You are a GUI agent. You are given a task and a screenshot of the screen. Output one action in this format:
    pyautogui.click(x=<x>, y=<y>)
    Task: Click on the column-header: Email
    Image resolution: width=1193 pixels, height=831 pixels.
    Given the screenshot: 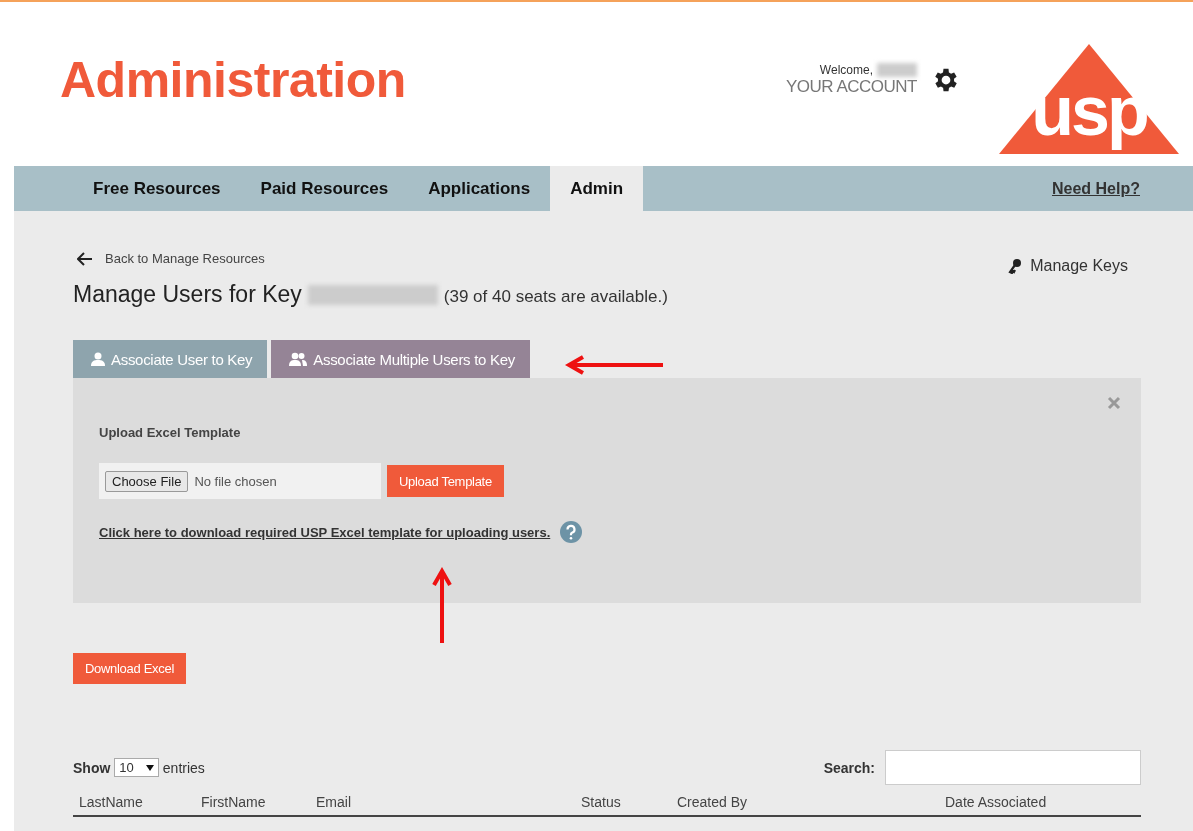 What is the action you would take?
    pyautogui.click(x=448, y=802)
    